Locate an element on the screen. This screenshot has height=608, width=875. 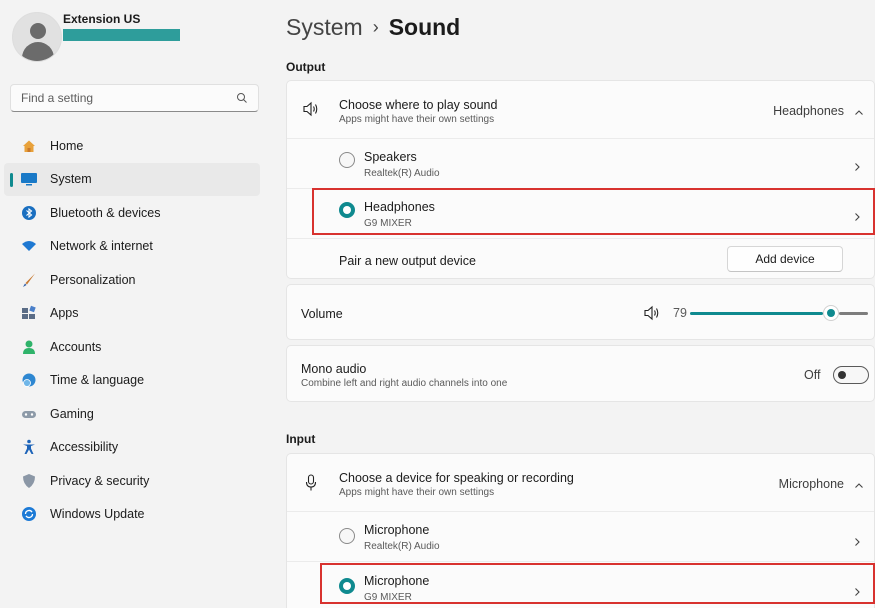
input-device-row: Microphone Realtek(R) Audio is located at coordinates (580, 536).